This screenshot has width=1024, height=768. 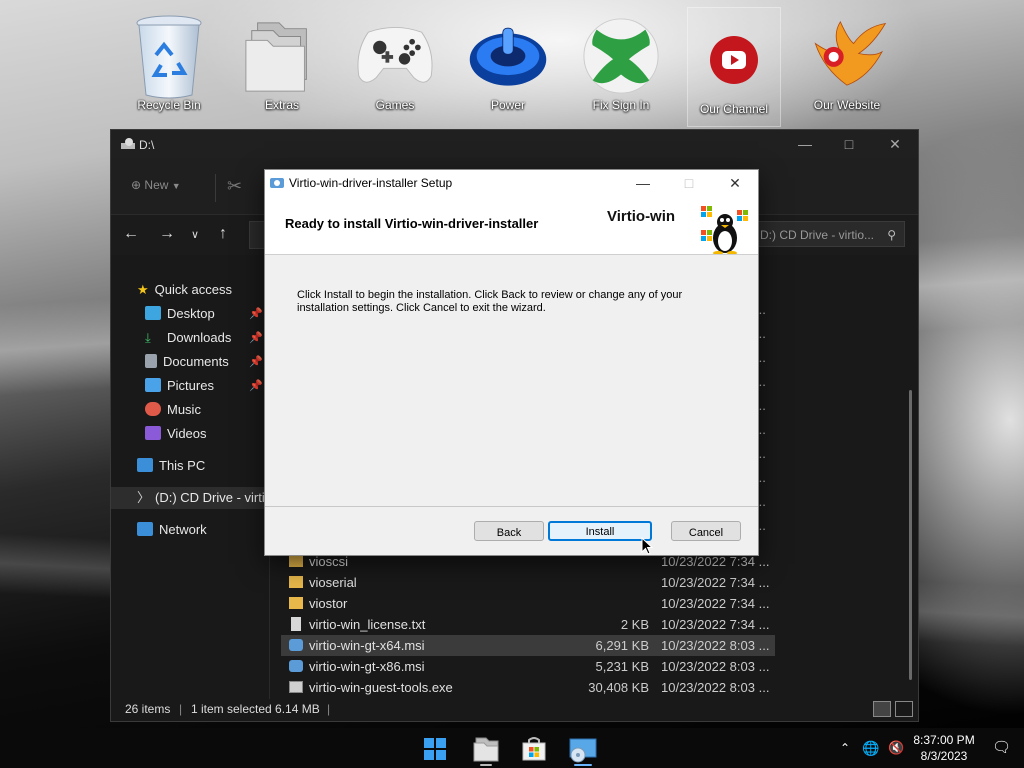 I want to click on desktop-icon-label: Our Channel, so click(x=734, y=109).